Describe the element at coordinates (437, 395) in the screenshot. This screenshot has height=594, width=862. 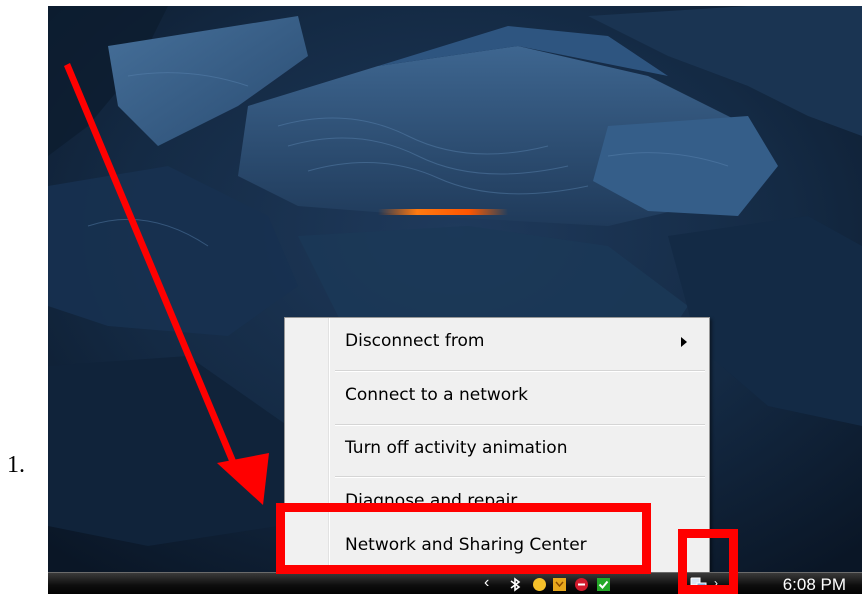
I see `menu-item-label: Connect to a network` at that location.